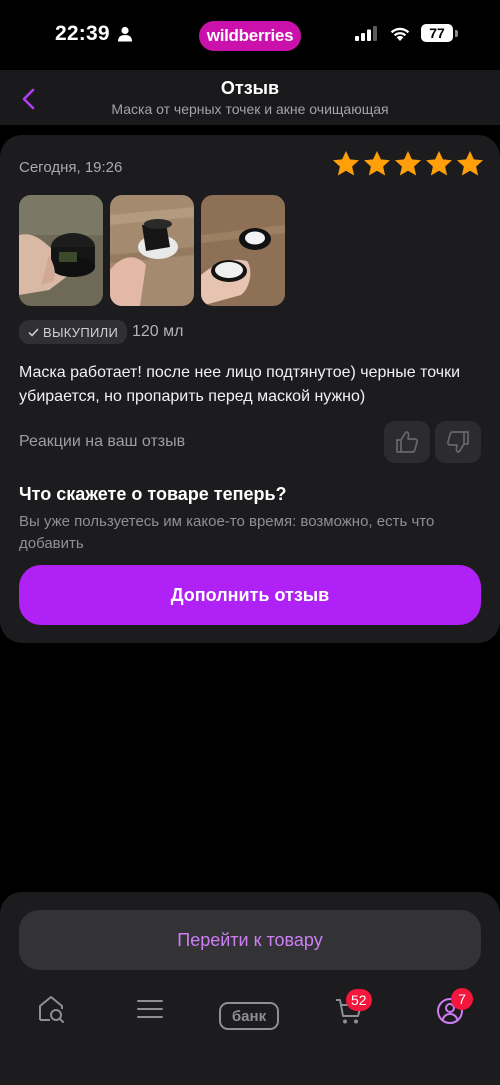 This screenshot has width=500, height=1085. I want to click on bank-tab: банк, so click(249, 1016).